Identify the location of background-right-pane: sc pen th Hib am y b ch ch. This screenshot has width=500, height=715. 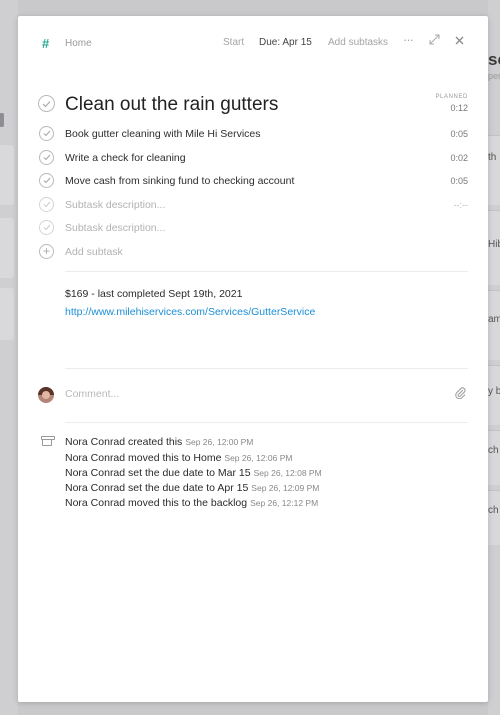
(494, 357).